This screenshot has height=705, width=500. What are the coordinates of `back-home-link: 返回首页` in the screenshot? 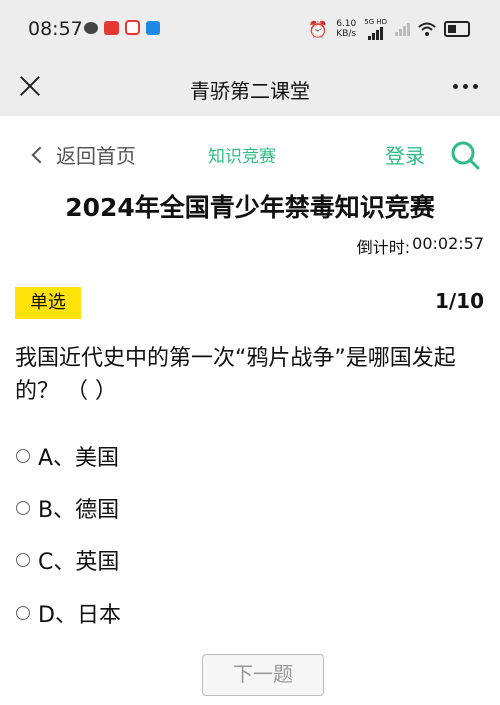 It's located at (83, 154).